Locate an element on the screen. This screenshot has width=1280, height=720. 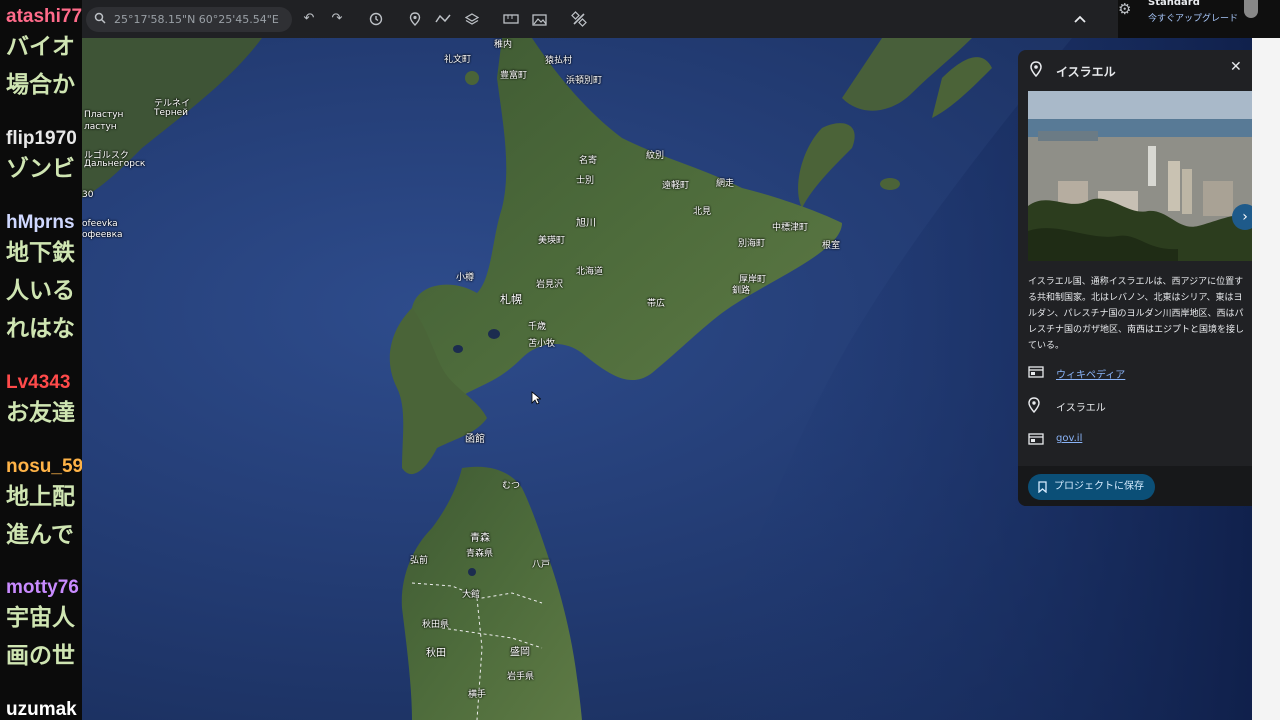
place-row: イスラエル is located at coordinates (1138, 407).